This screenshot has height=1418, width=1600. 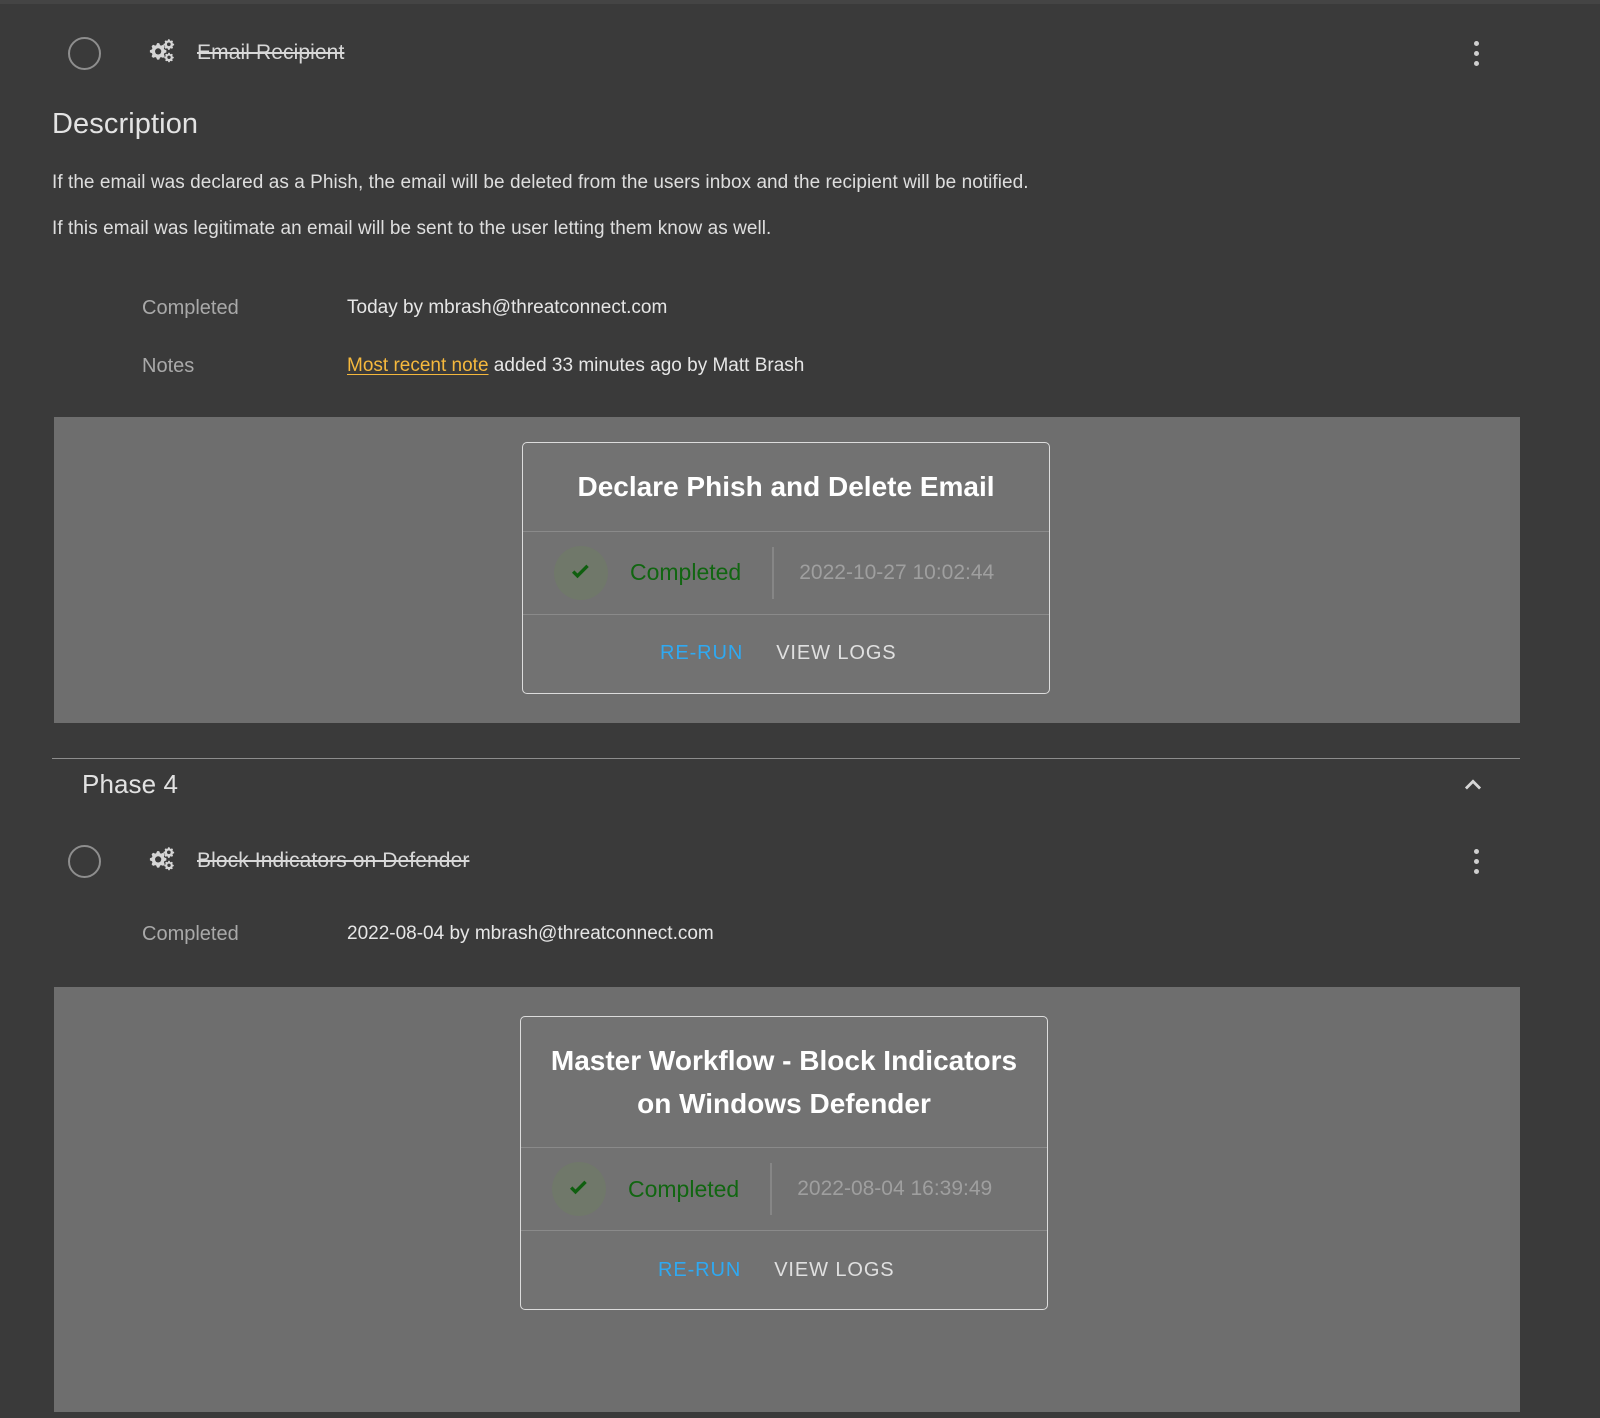 What do you see at coordinates (418, 365) in the screenshot?
I see `most-recent-note-link: Most recent note` at bounding box center [418, 365].